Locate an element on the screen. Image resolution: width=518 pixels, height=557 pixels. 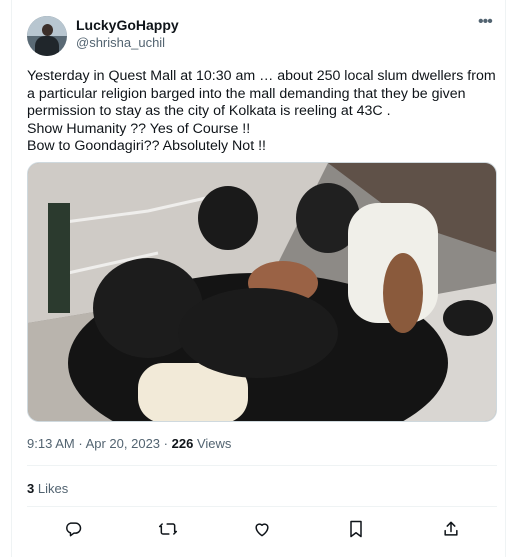
divider-bottom is located at coordinates (262, 506).